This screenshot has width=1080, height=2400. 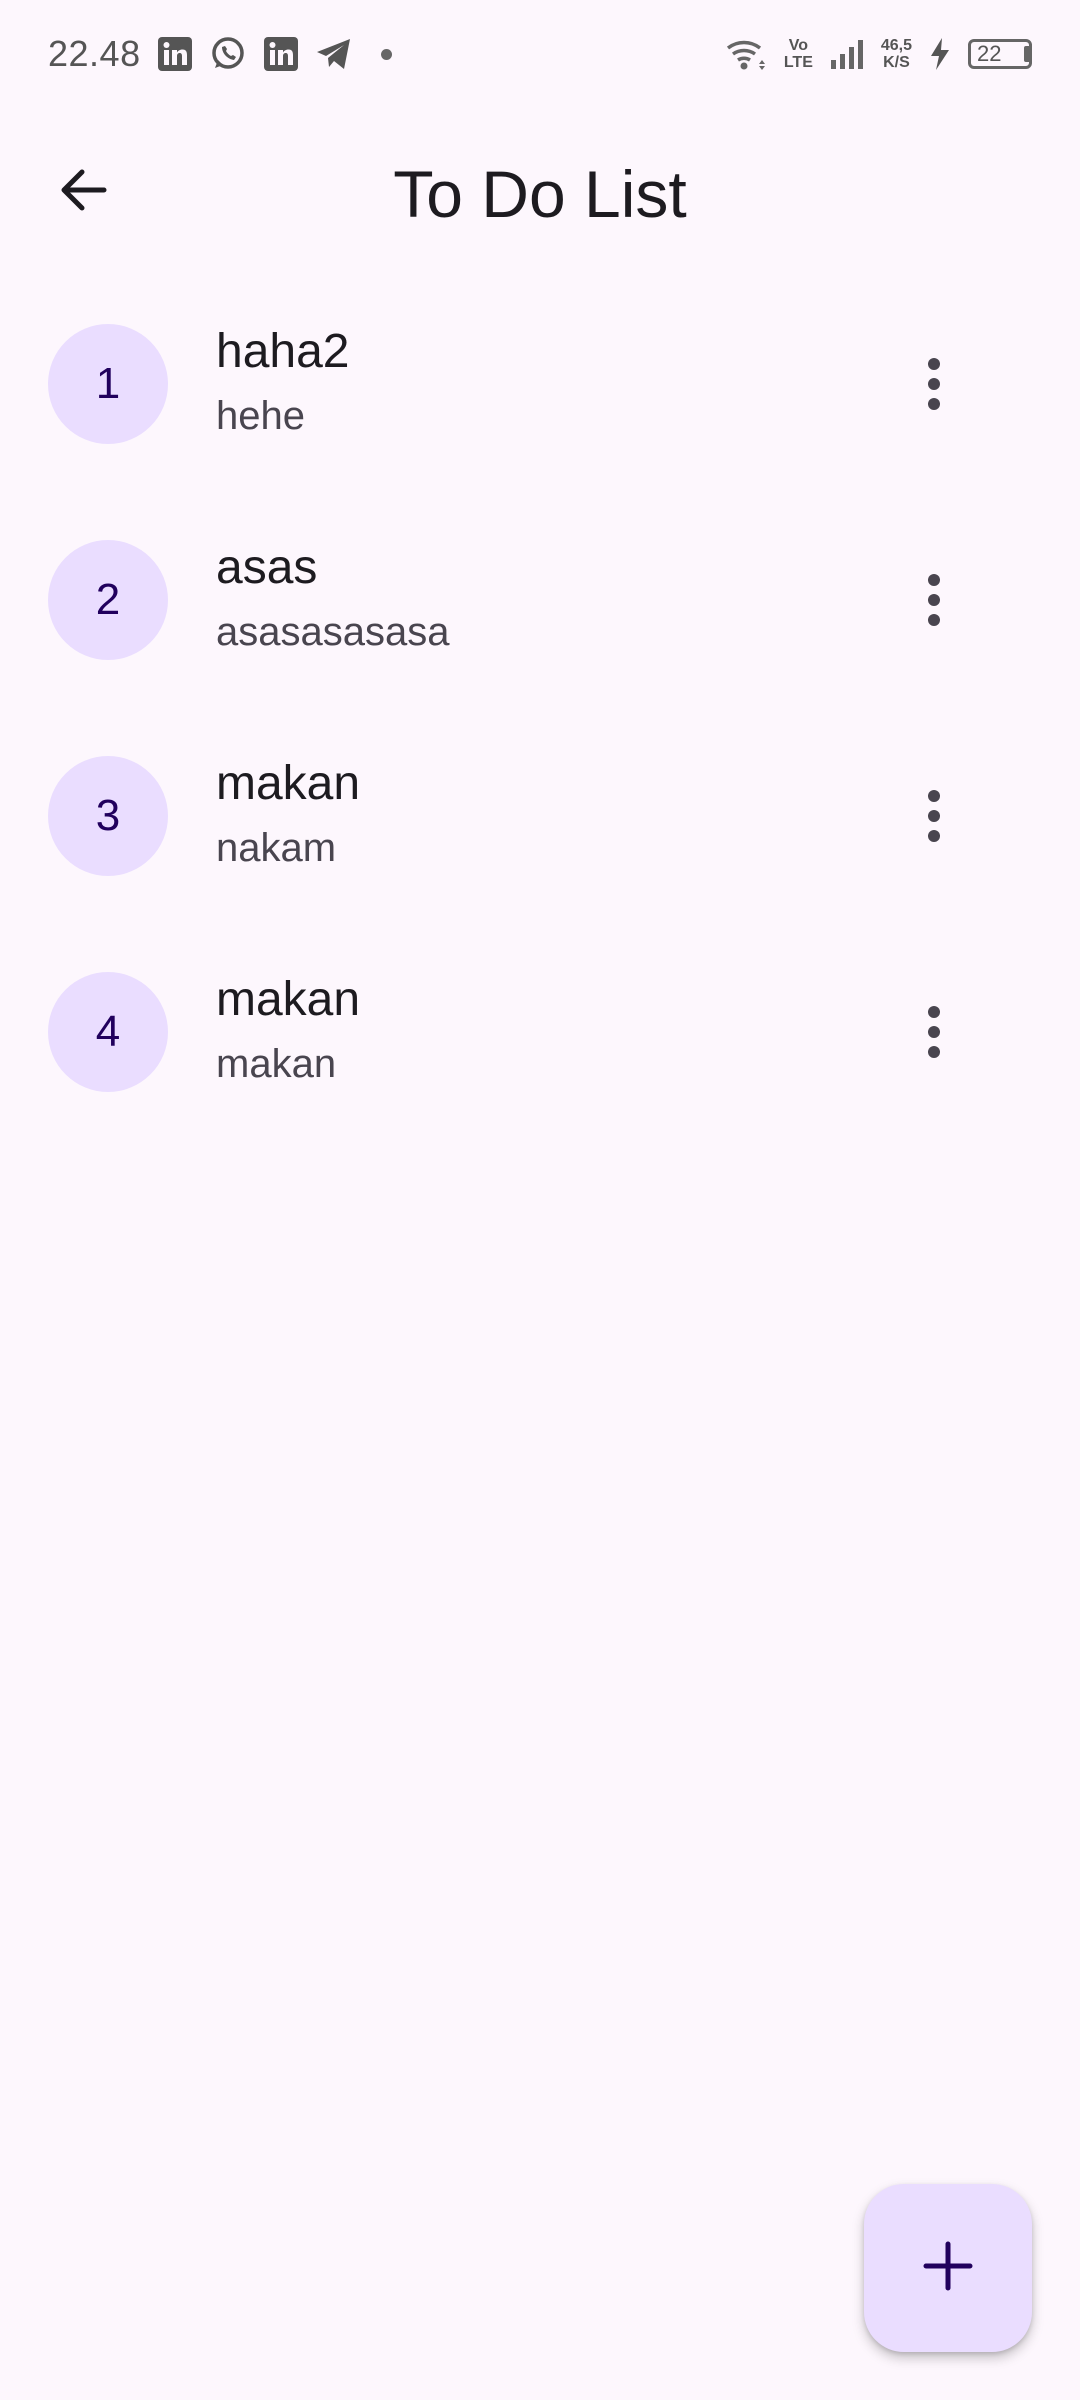 I want to click on battery-level: 22, so click(x=989, y=53).